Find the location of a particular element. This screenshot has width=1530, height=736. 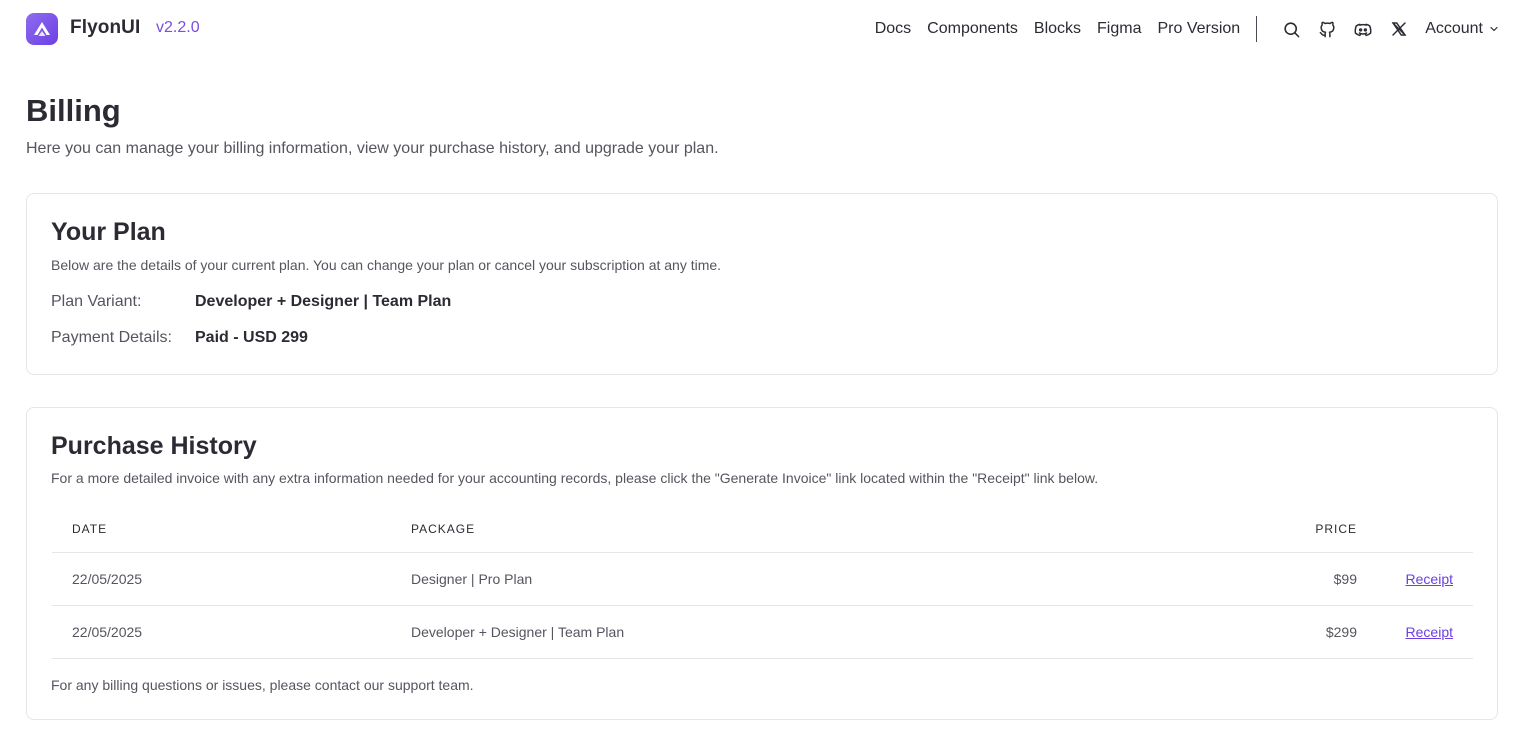

plan-variant-label: Plan Variant: is located at coordinates (96, 301).